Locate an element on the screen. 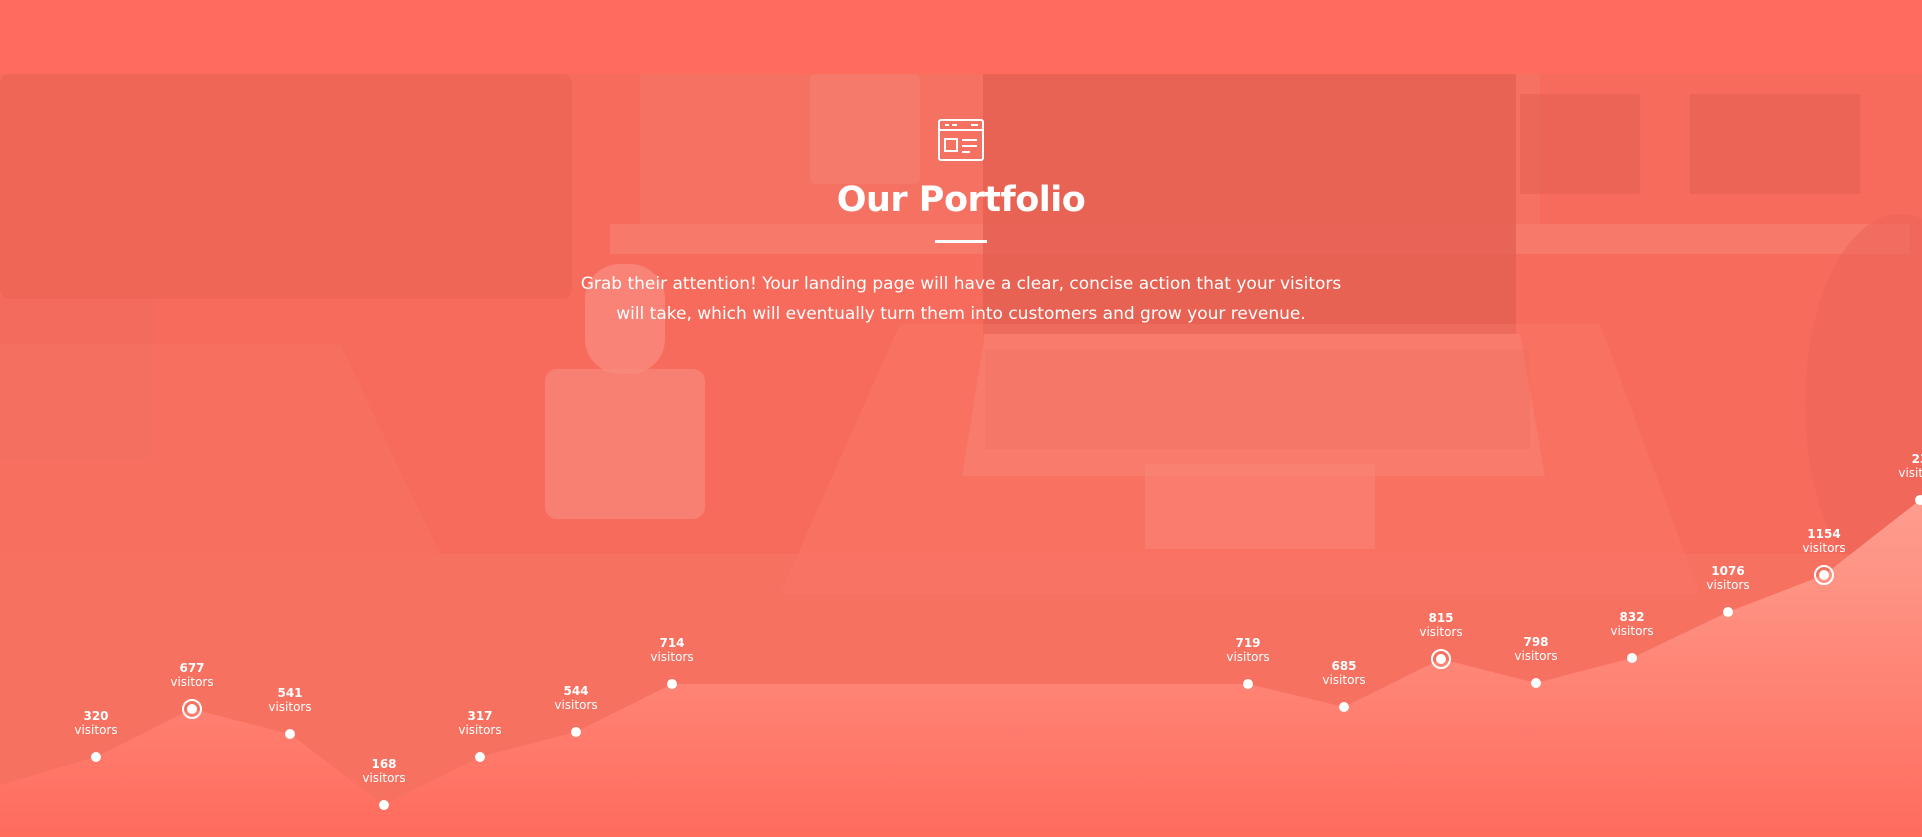 This screenshot has width=1922, height=837. point-value-label: 719 is located at coordinates (1247, 643).